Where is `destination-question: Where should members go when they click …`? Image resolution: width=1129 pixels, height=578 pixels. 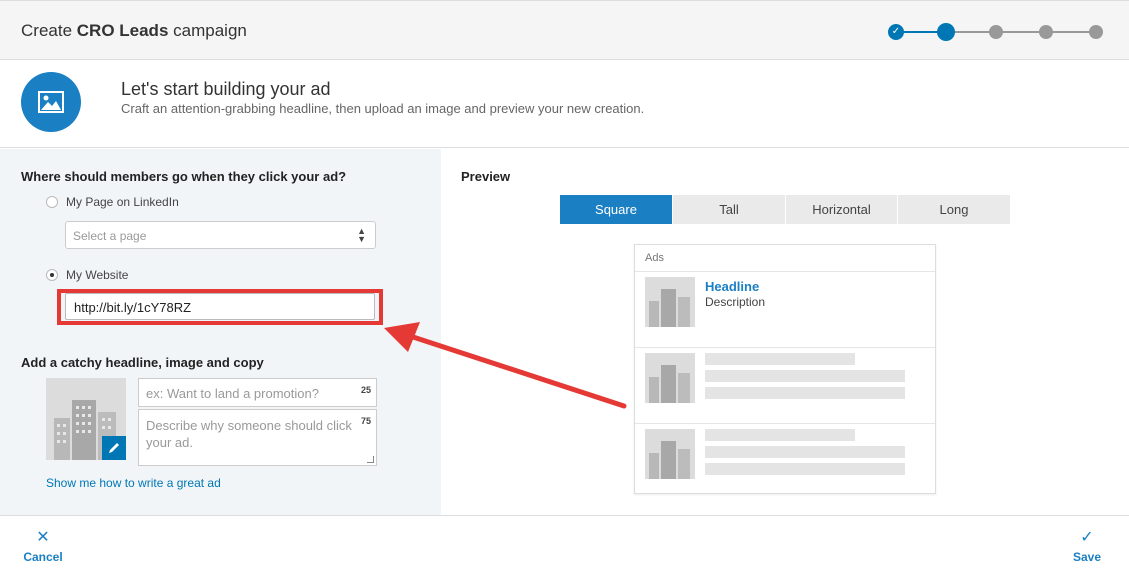
destination-question: Where should members go when they click … is located at coordinates (184, 176).